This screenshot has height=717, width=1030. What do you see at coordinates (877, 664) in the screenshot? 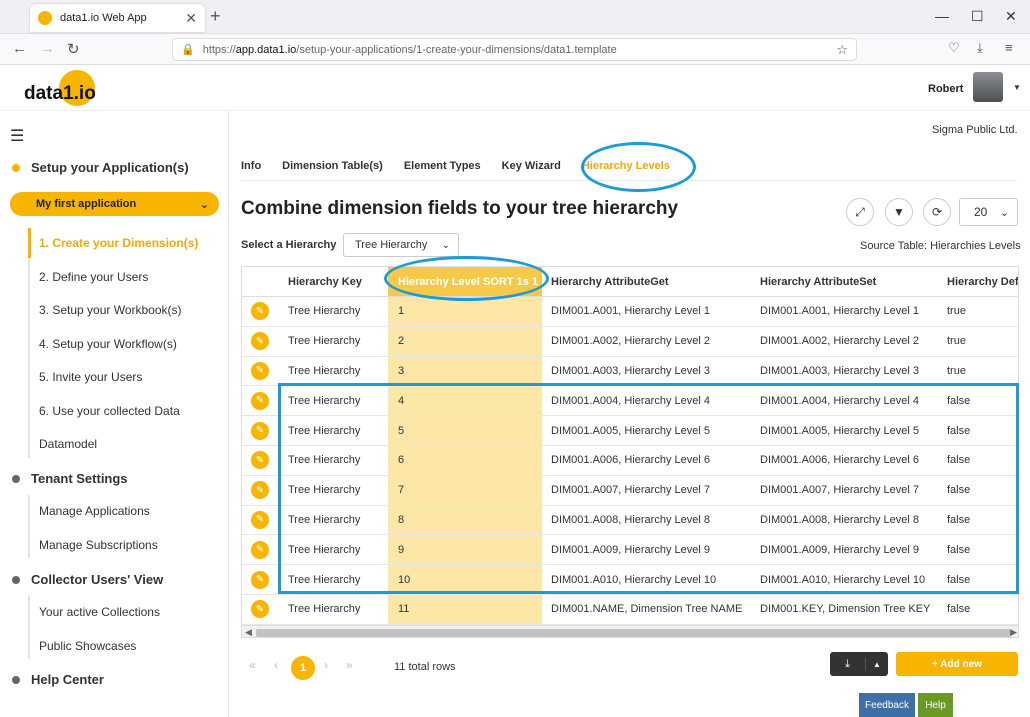
I see `caret-up-icon: ▲` at bounding box center [877, 664].